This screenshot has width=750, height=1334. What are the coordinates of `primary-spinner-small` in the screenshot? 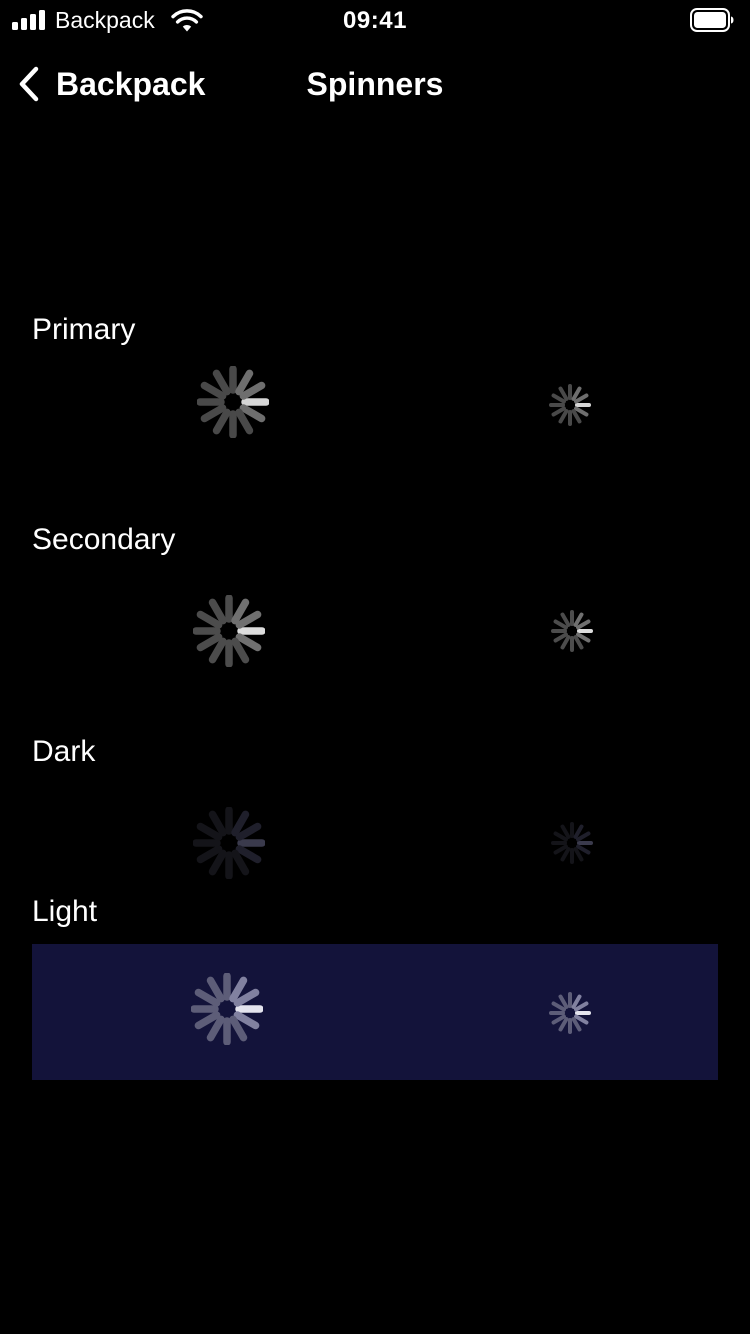 It's located at (570, 405).